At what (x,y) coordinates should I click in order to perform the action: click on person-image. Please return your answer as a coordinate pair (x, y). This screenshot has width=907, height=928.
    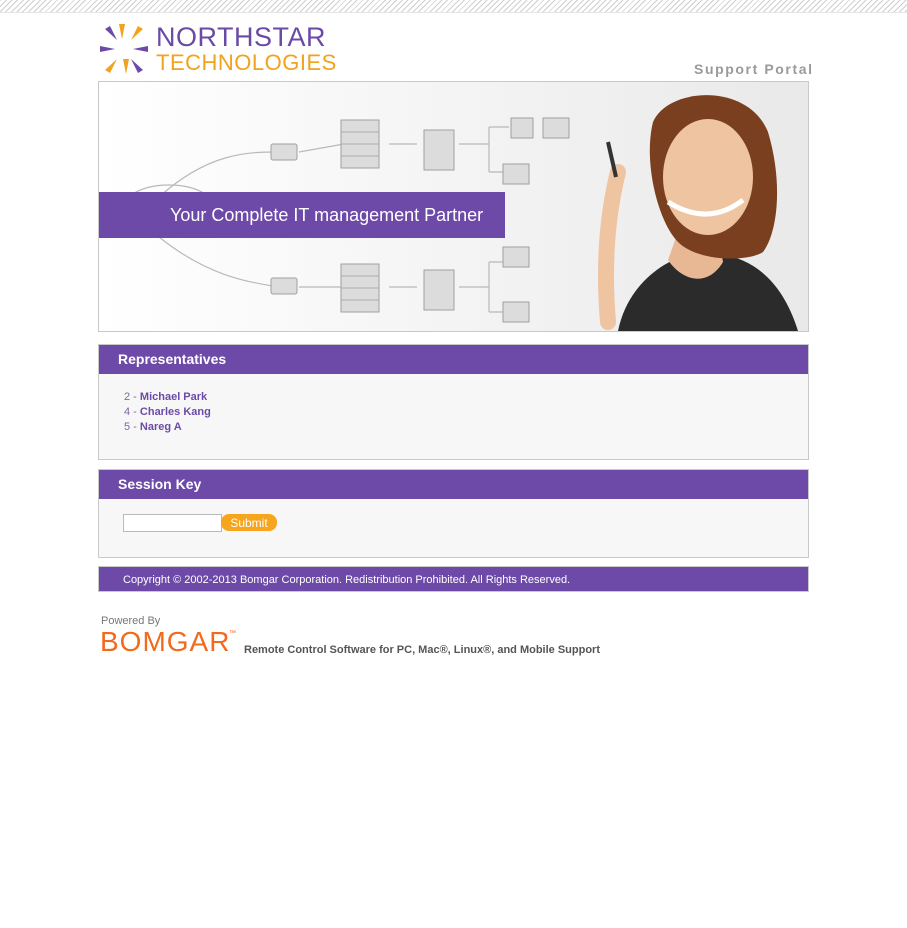
    Looking at the image, I should click on (698, 213).